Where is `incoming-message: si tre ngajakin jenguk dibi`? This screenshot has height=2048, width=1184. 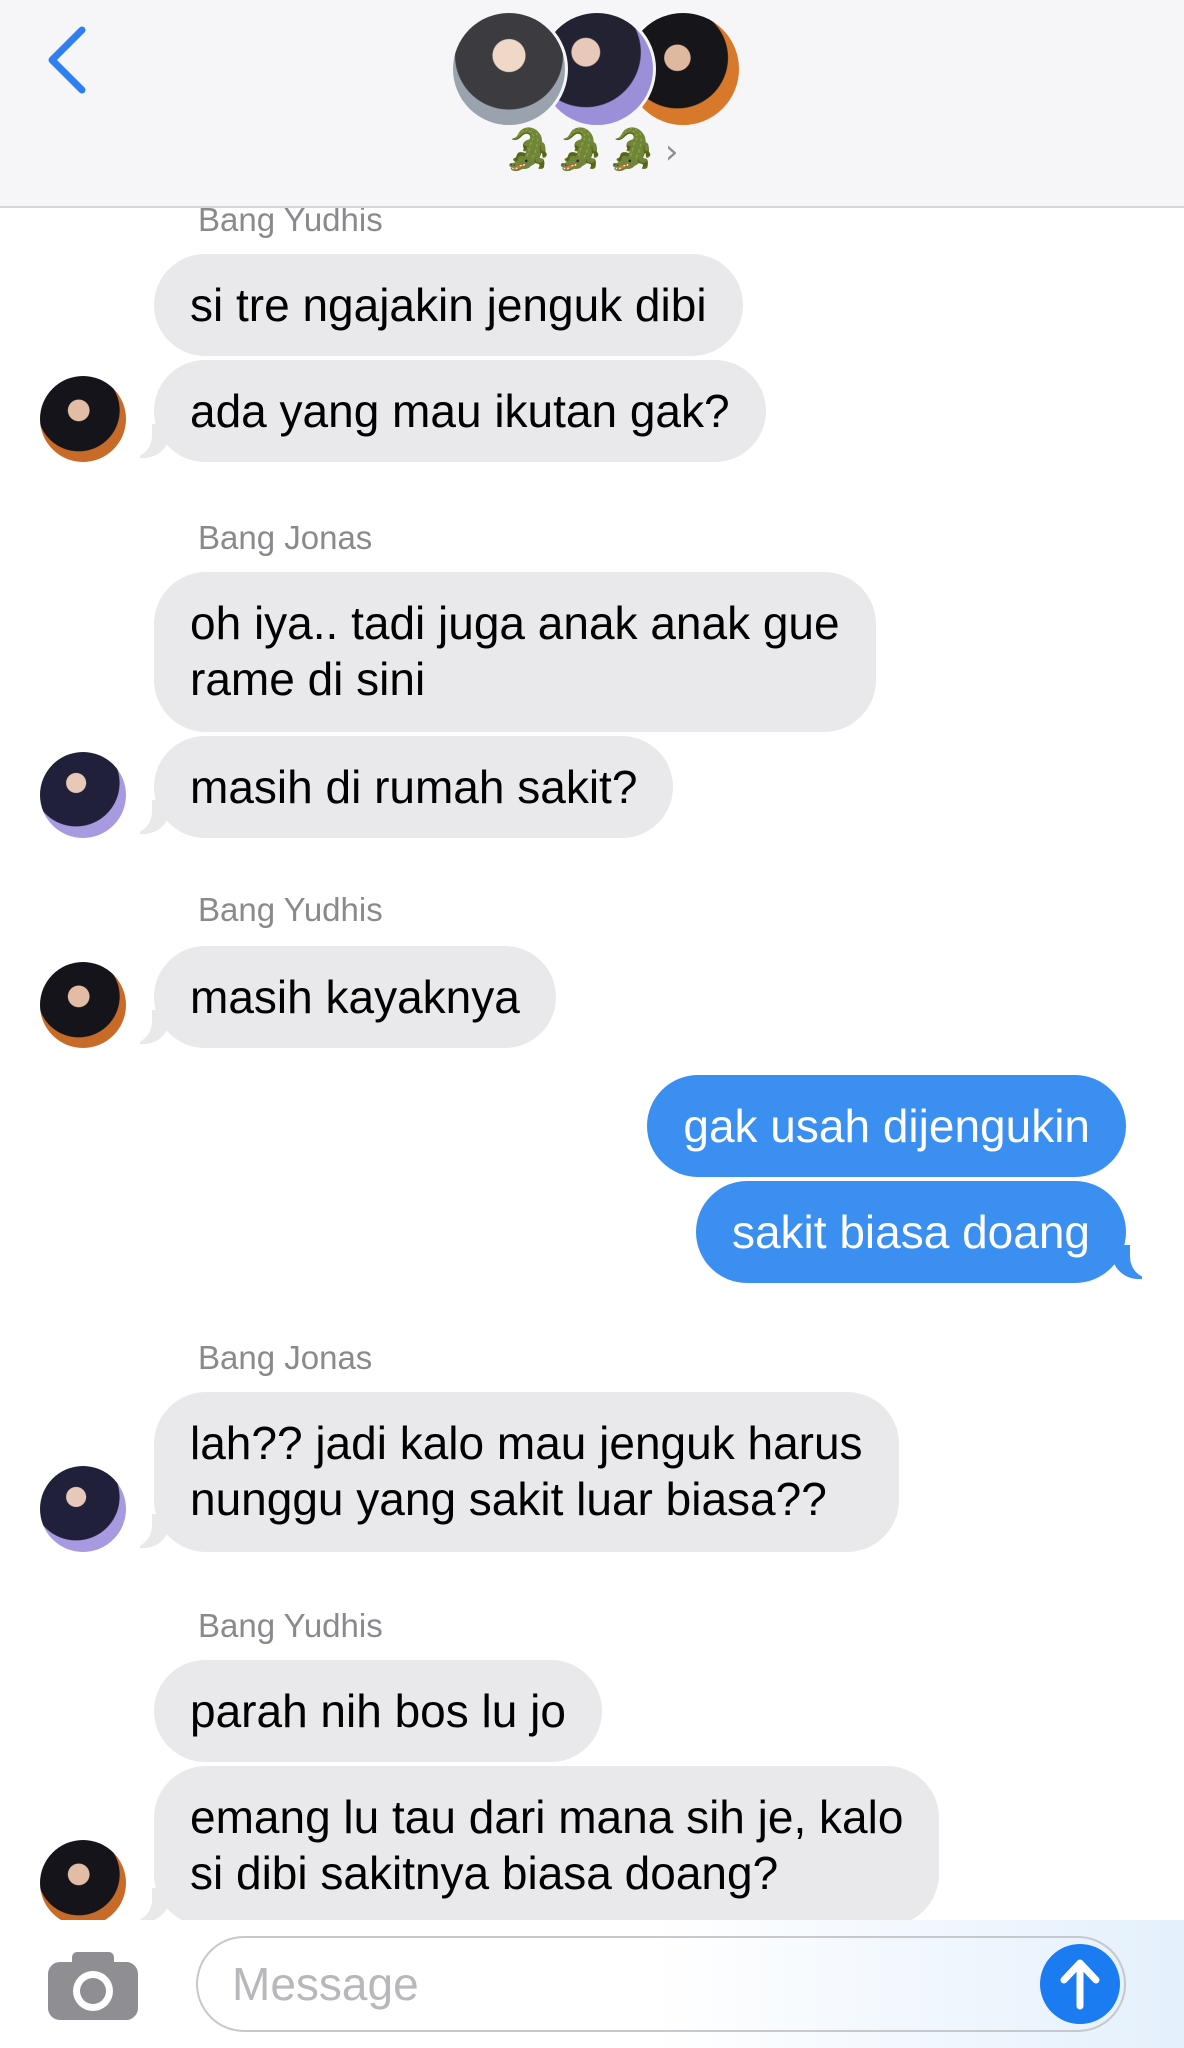 incoming-message: si tre ngajakin jenguk dibi is located at coordinates (448, 305).